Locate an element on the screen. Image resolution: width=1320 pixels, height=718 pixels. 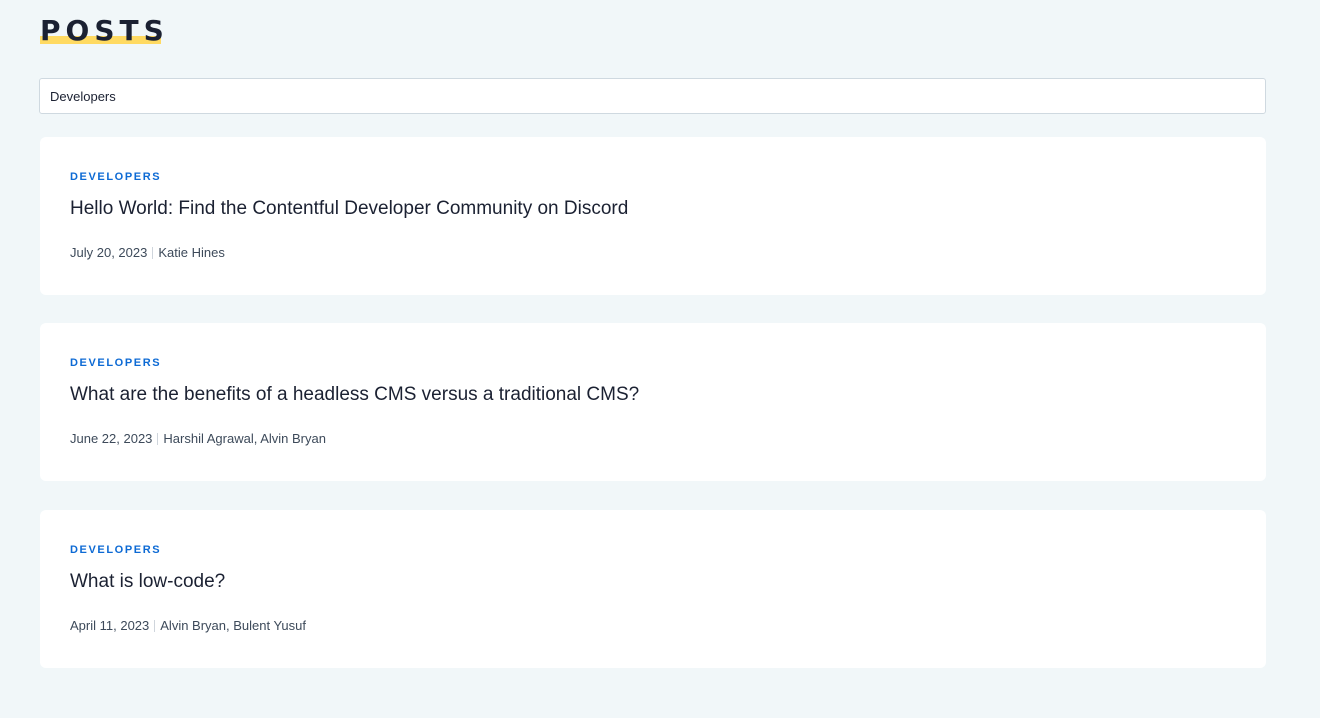
post-title: What is low-code? is located at coordinates (147, 582).